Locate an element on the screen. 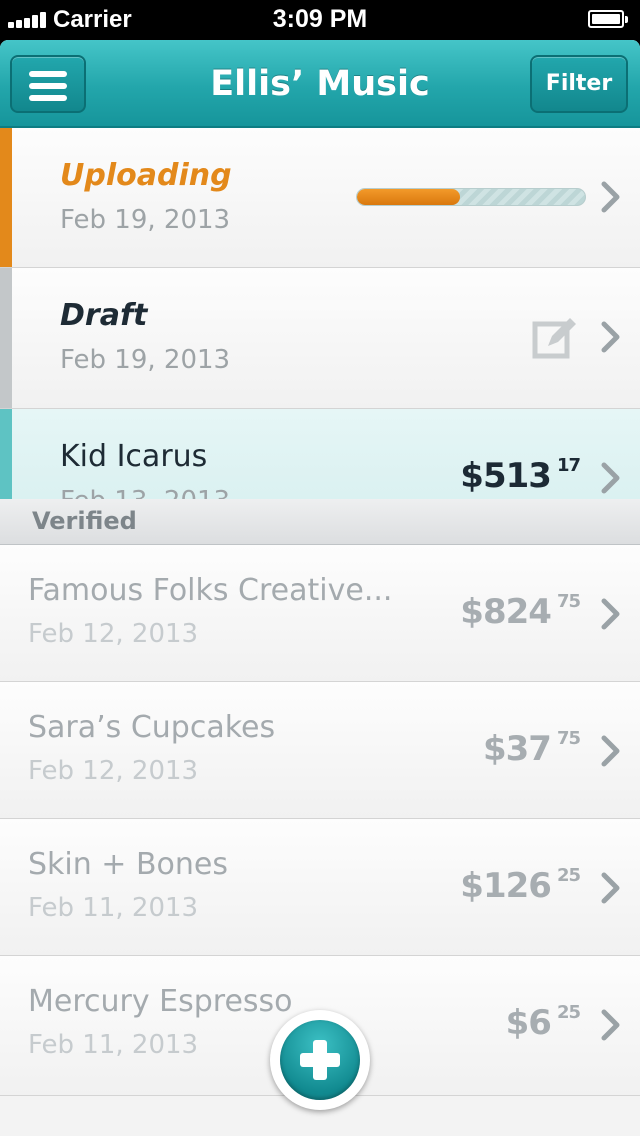 This screenshot has width=640, height=1136. battery-icon is located at coordinates (608, 19).